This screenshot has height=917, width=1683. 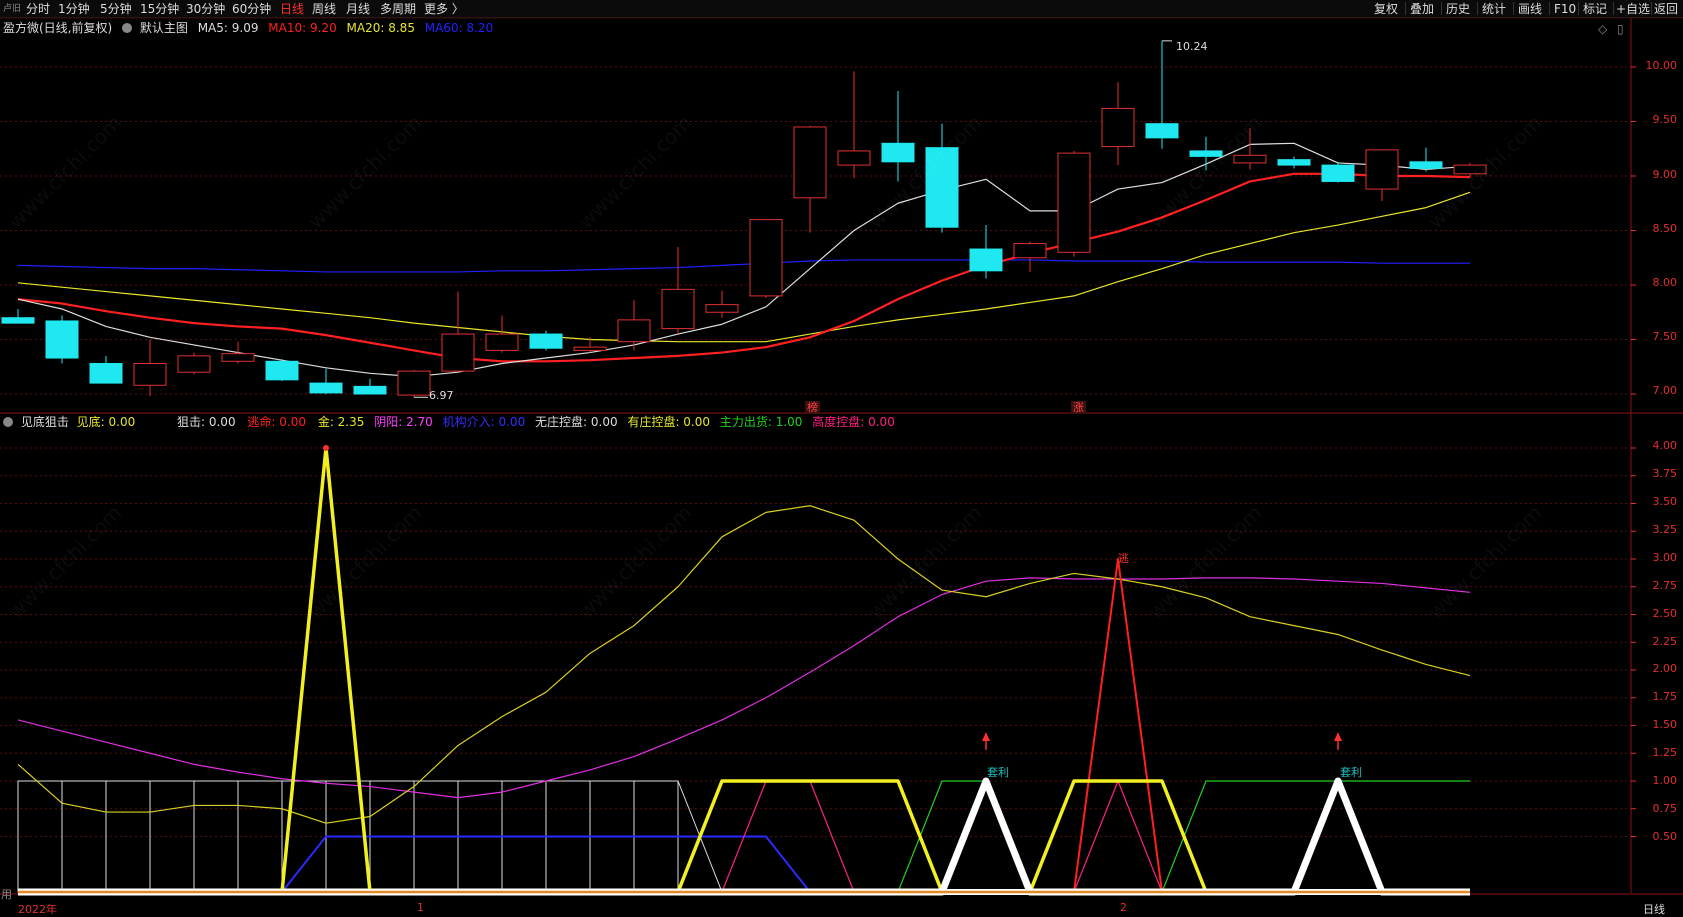 What do you see at coordinates (1078, 407) in the screenshot?
I see `zhang-marker: 涨` at bounding box center [1078, 407].